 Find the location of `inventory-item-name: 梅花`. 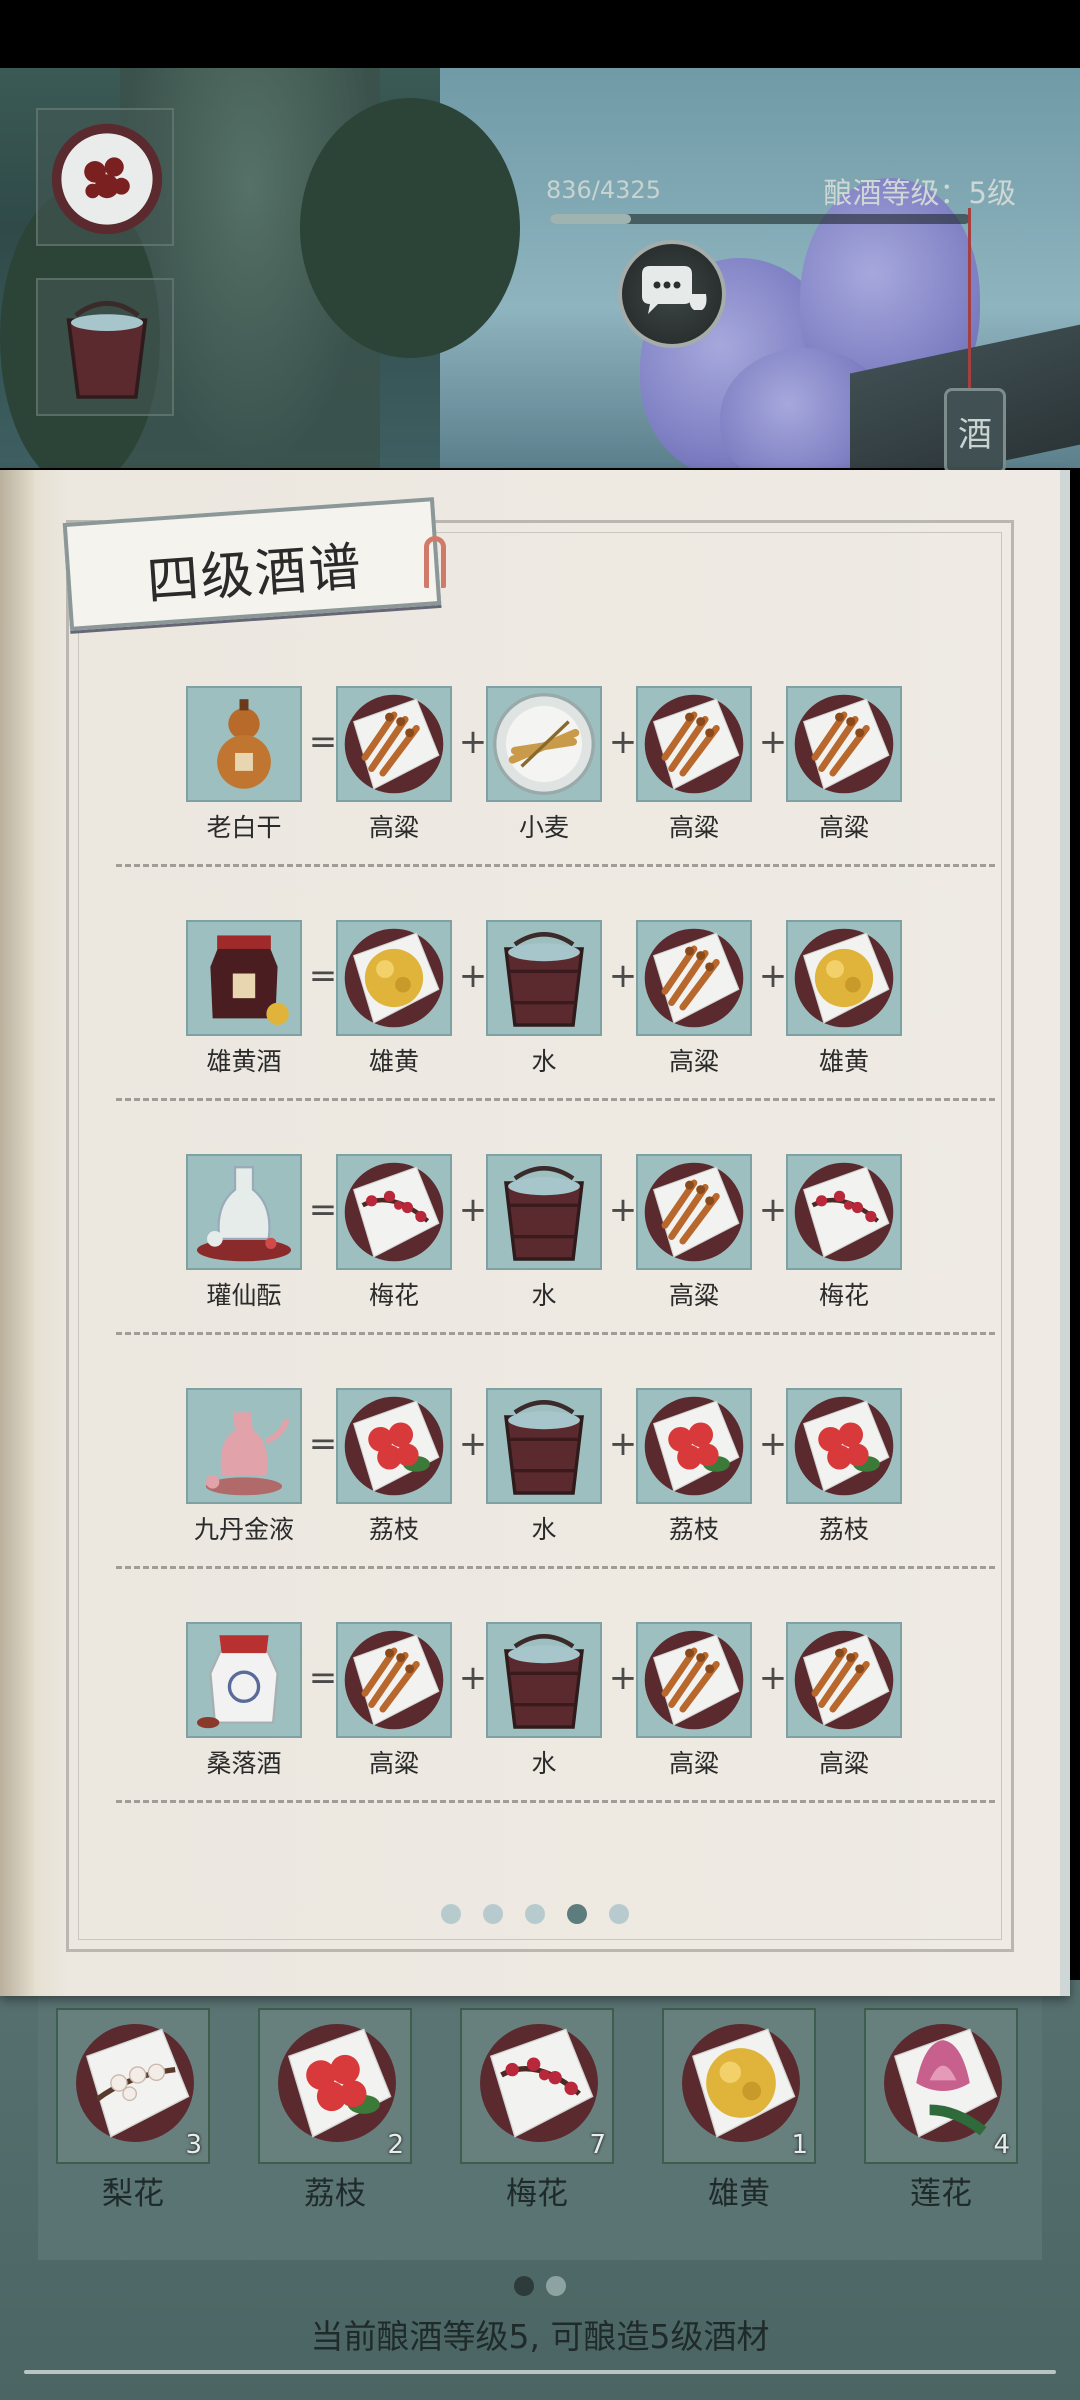

inventory-item-name: 梅花 is located at coordinates (537, 2194).